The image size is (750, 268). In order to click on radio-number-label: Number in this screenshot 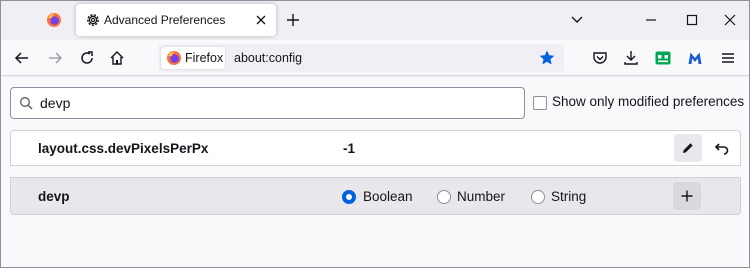, I will do `click(481, 196)`.